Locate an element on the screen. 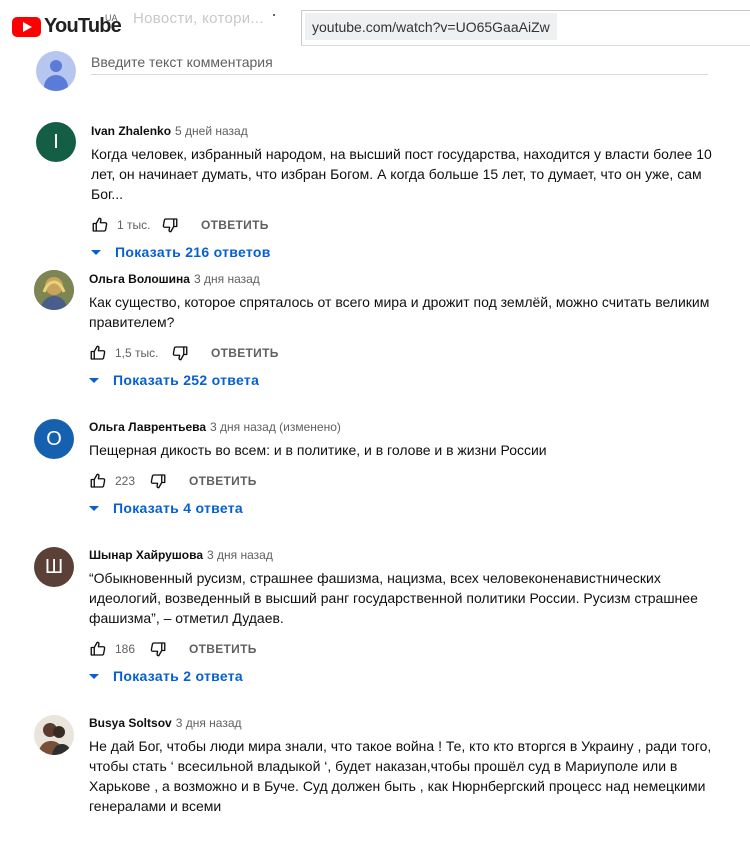  add-comment-box is located at coordinates (375, 76).